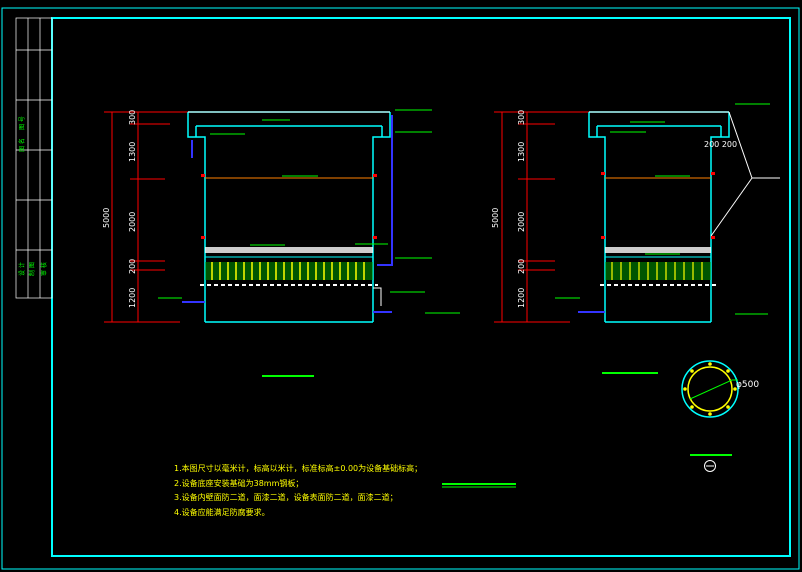 The width and height of the screenshot is (802, 572). What do you see at coordinates (239, 483) in the screenshot?
I see `note-2: 2.设备底座安装基础为38mm钢板；` at bounding box center [239, 483].